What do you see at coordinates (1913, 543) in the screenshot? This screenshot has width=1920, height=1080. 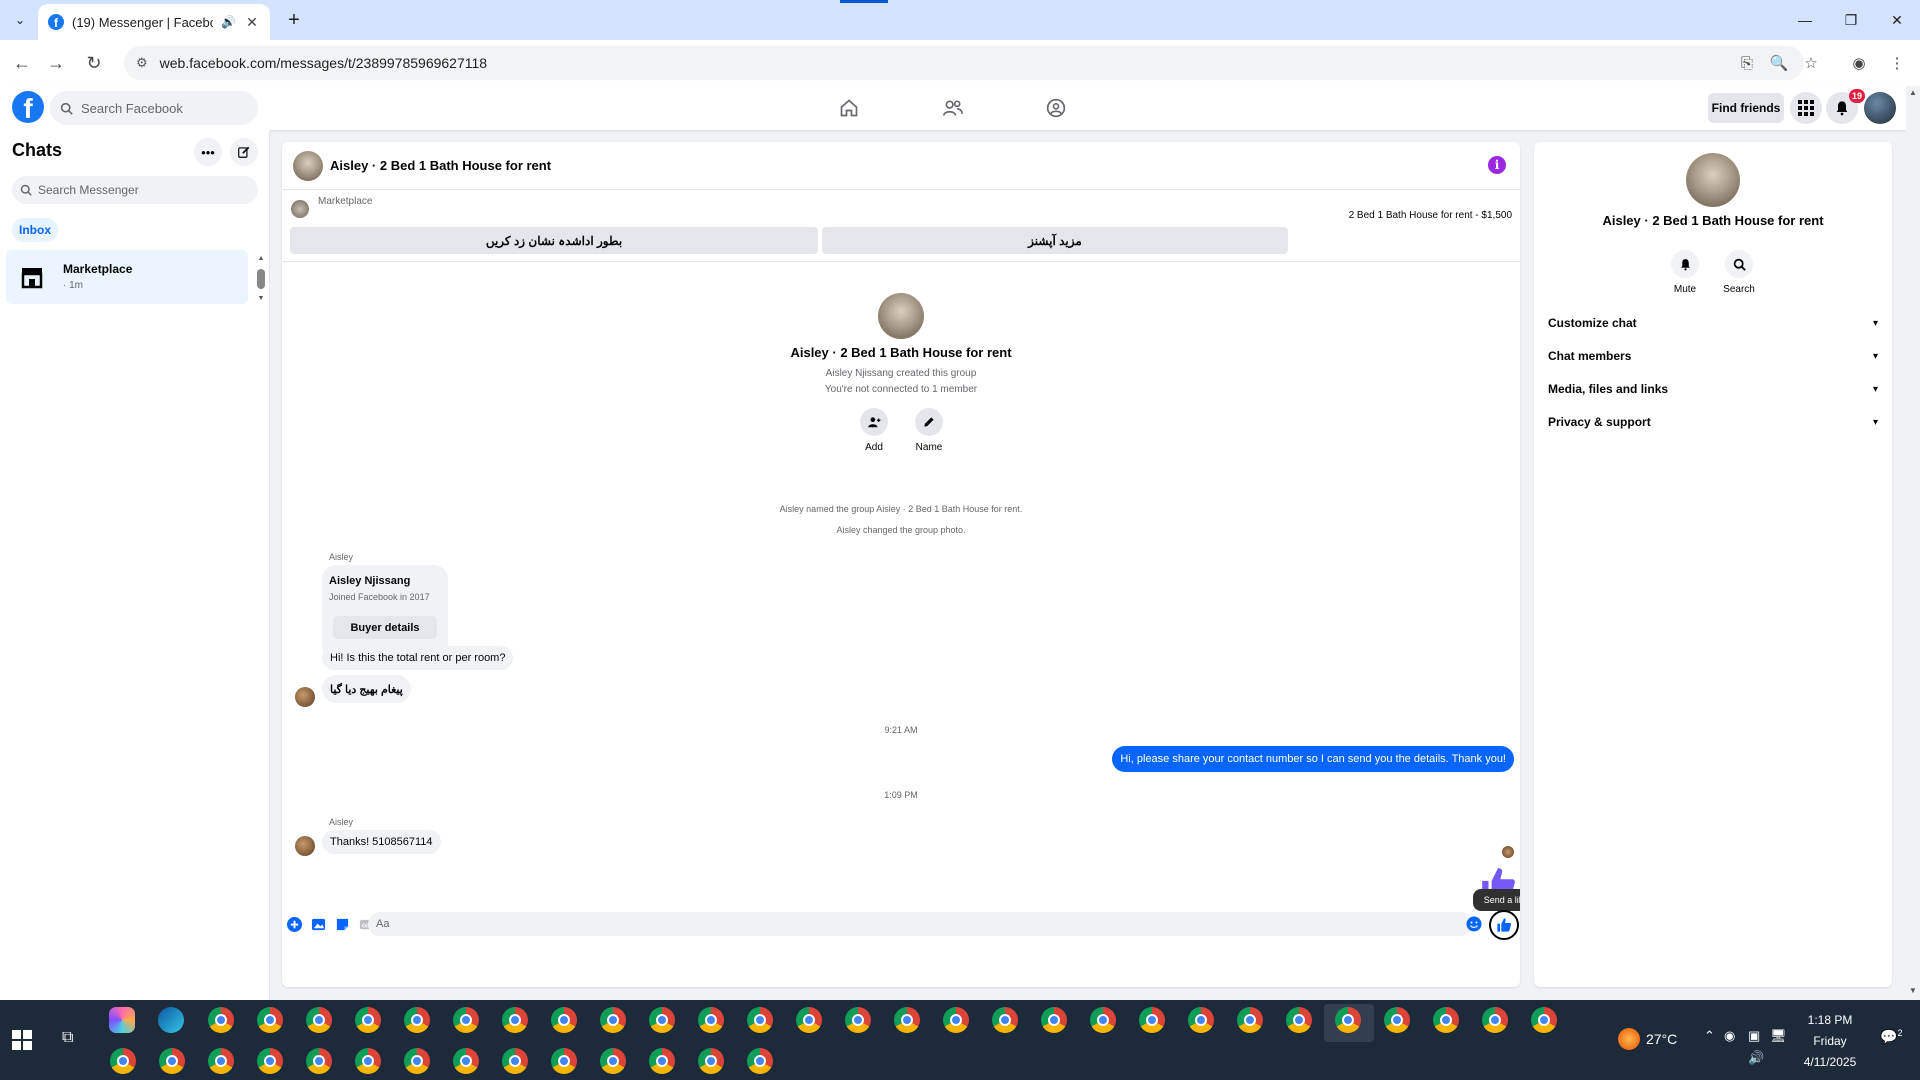 I see `page-scrollbar: ▲ ▼` at bounding box center [1913, 543].